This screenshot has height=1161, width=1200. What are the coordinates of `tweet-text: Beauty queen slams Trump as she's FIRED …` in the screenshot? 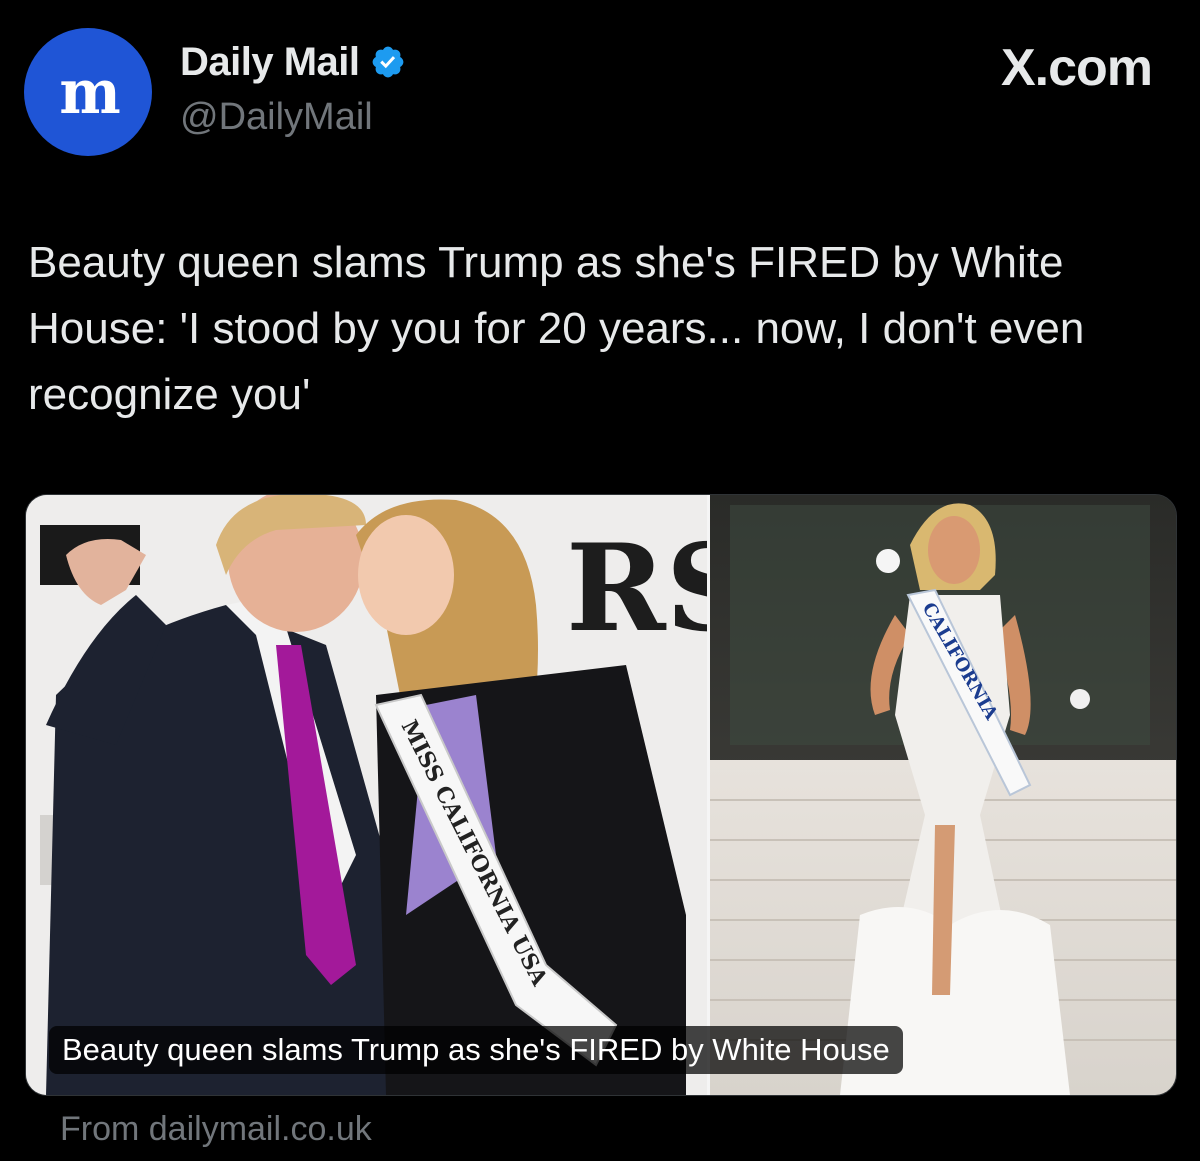 It's located at (556, 328).